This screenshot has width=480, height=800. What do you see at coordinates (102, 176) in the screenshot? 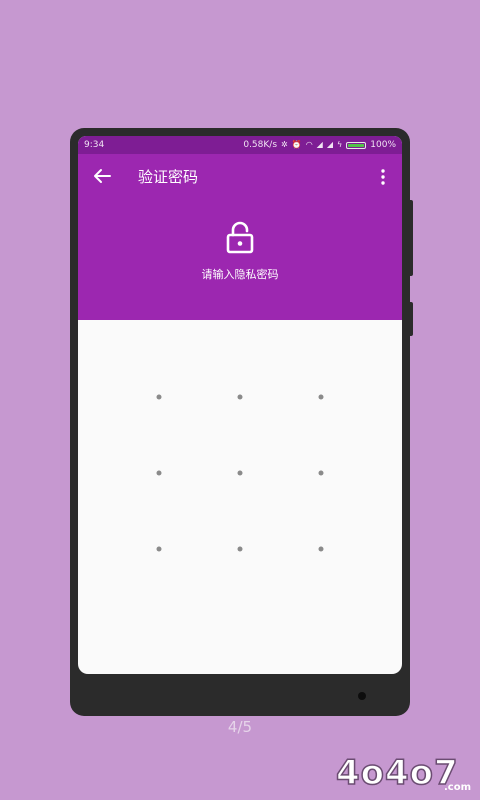
I see `back-arrow-icon` at bounding box center [102, 176].